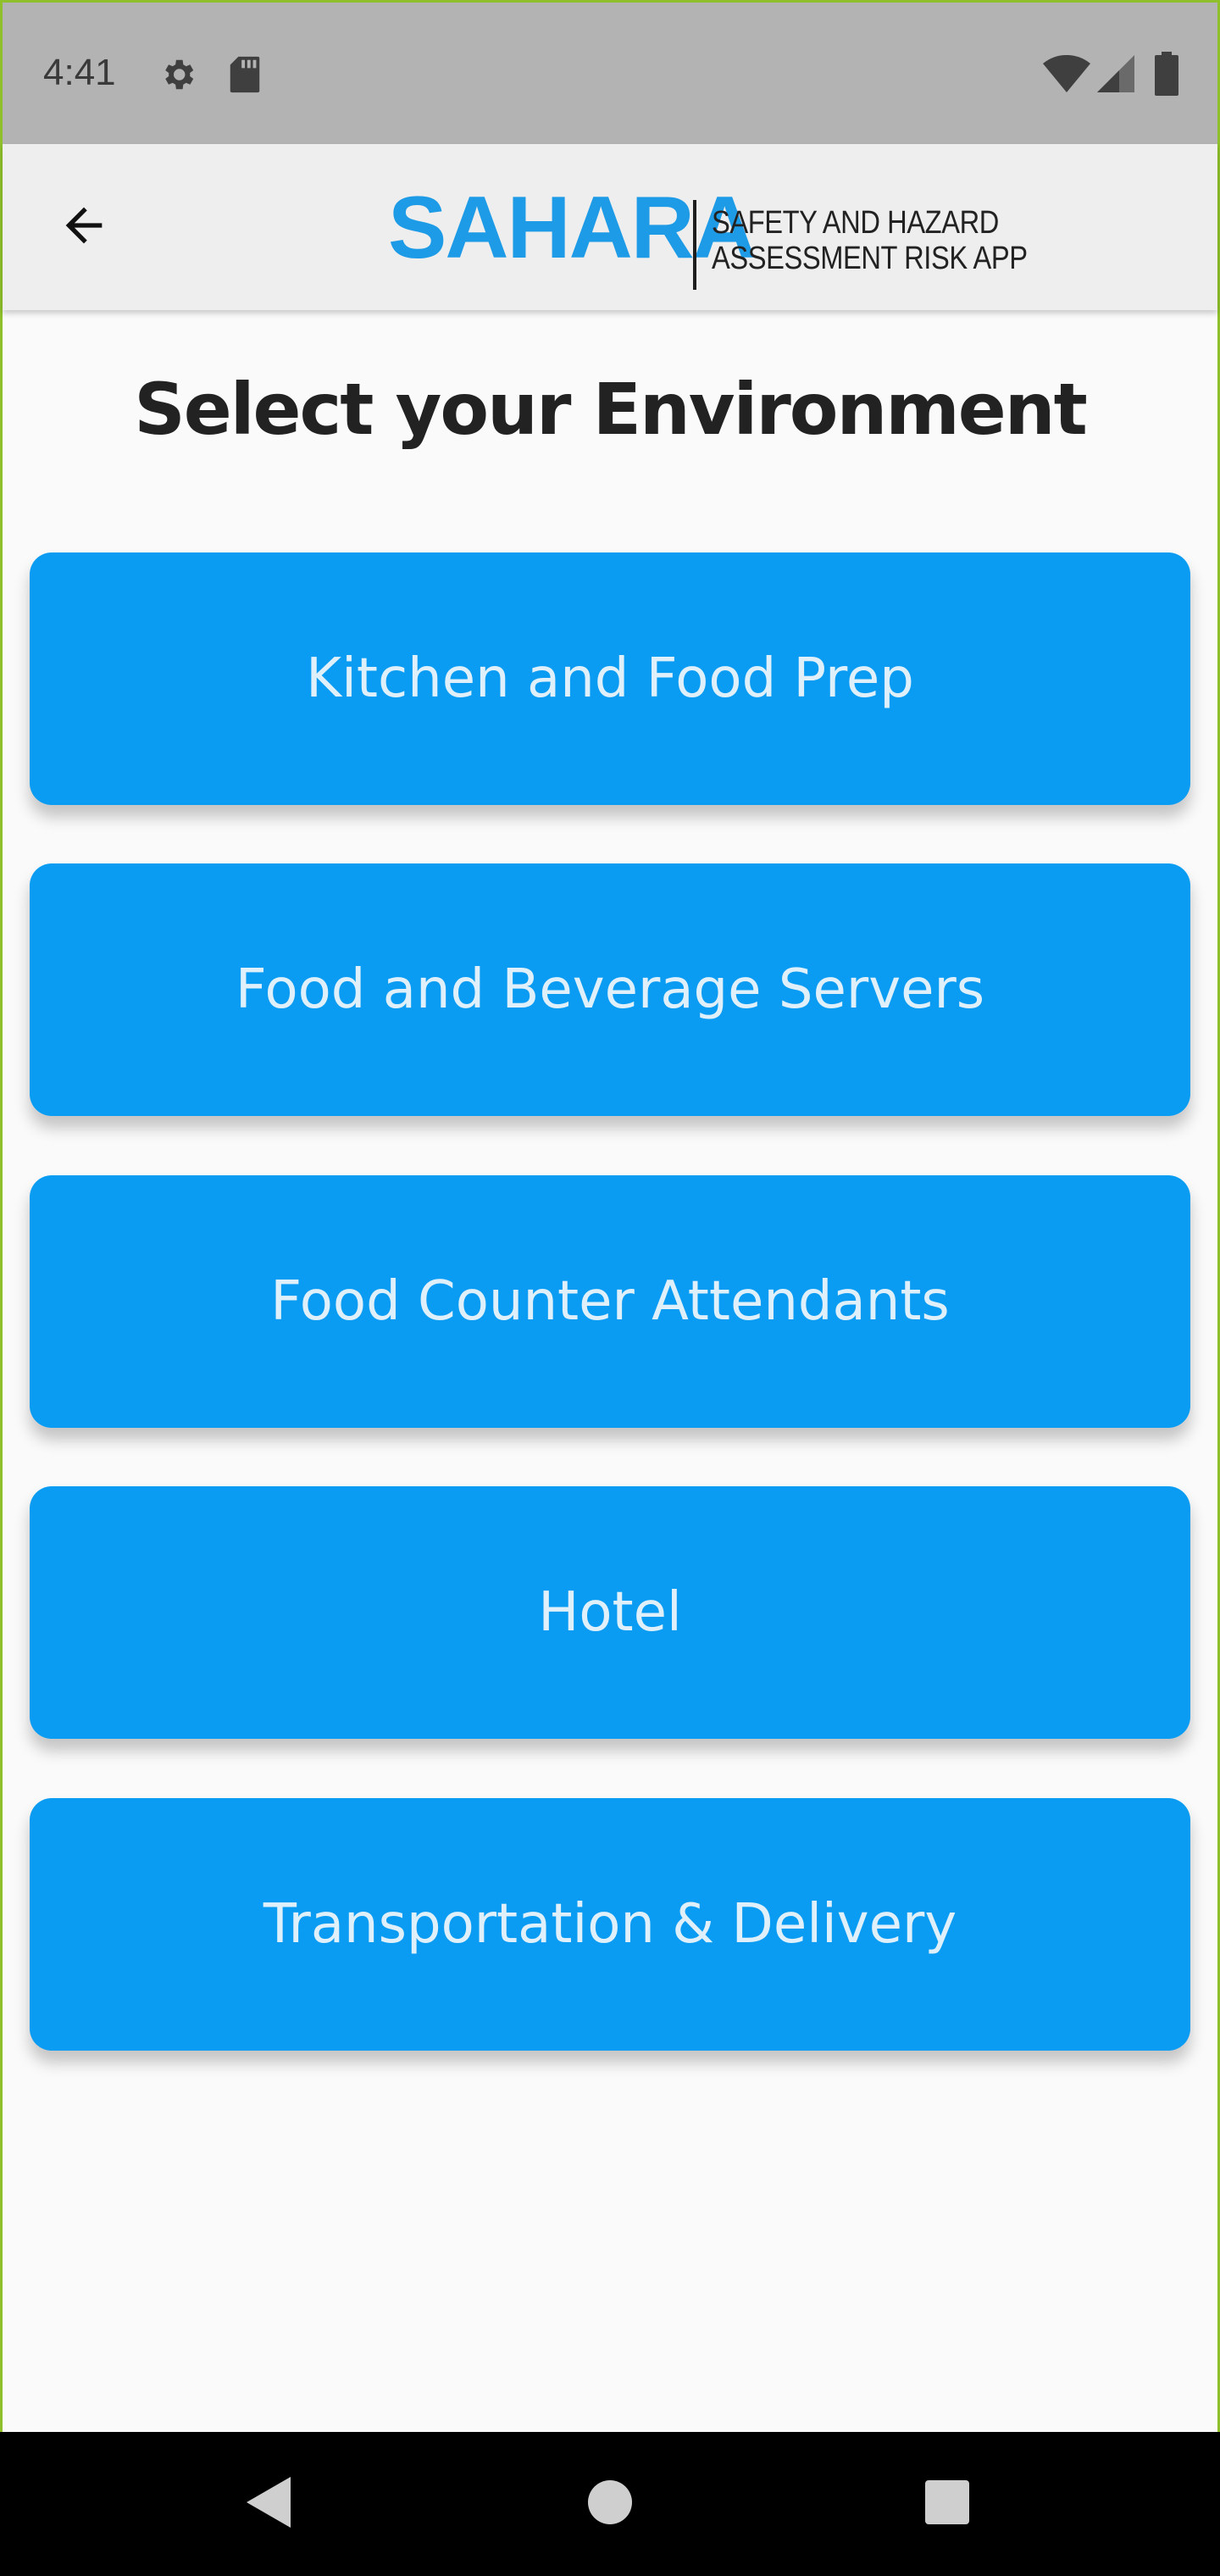  I want to click on nav-recents-button, so click(947, 2504).